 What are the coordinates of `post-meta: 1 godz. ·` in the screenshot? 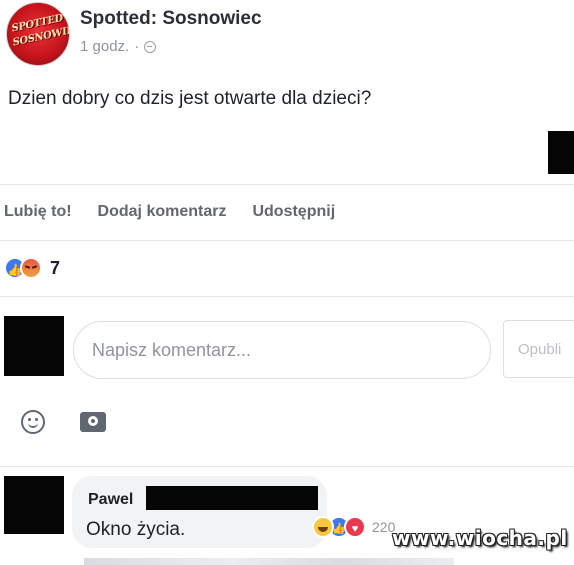 It's located at (118, 46).